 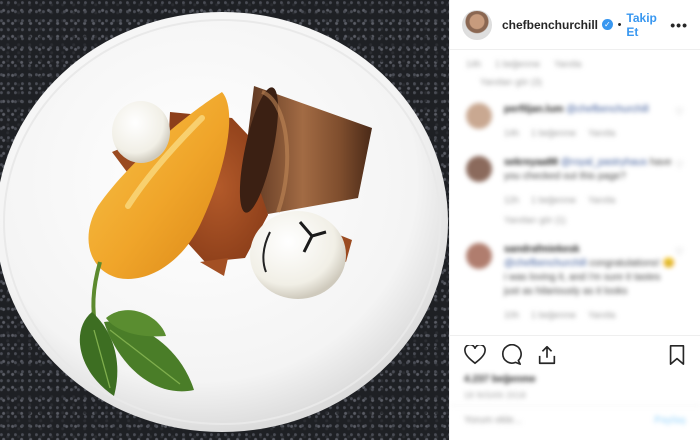 I want to click on username-link: chefbenchurchill, so click(x=550, y=25).